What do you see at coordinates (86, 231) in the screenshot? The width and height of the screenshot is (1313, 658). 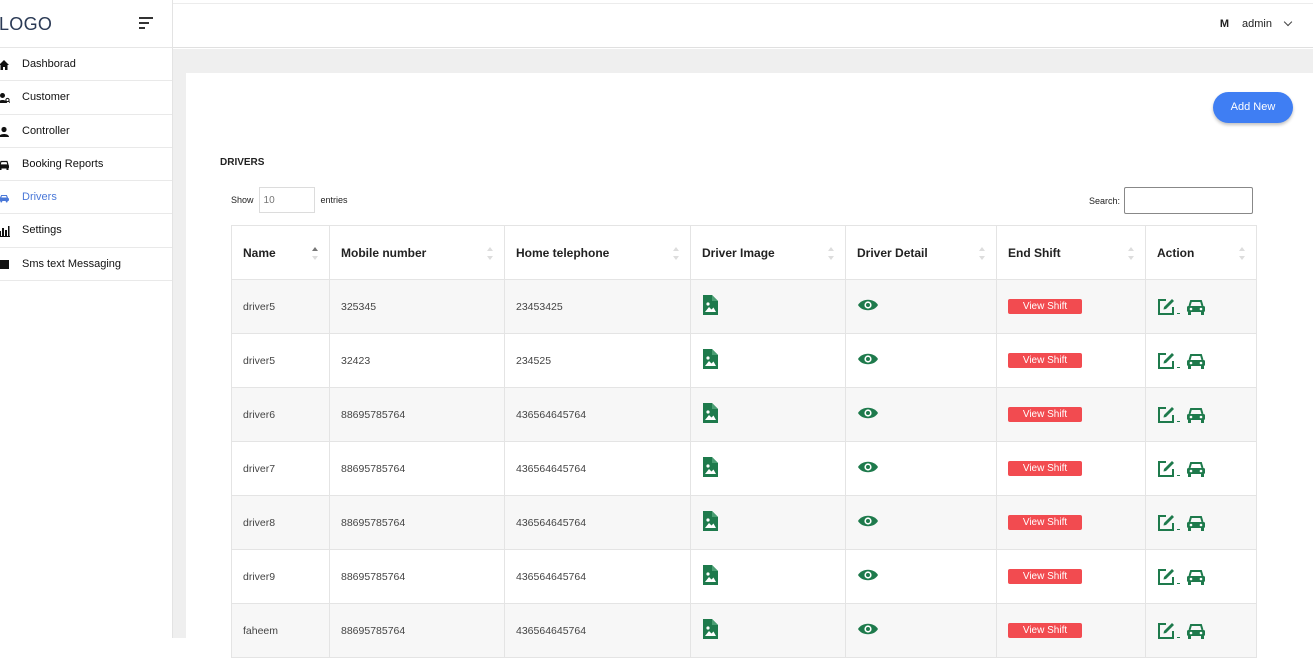 I see `sidebar-item-settings: Settings` at bounding box center [86, 231].